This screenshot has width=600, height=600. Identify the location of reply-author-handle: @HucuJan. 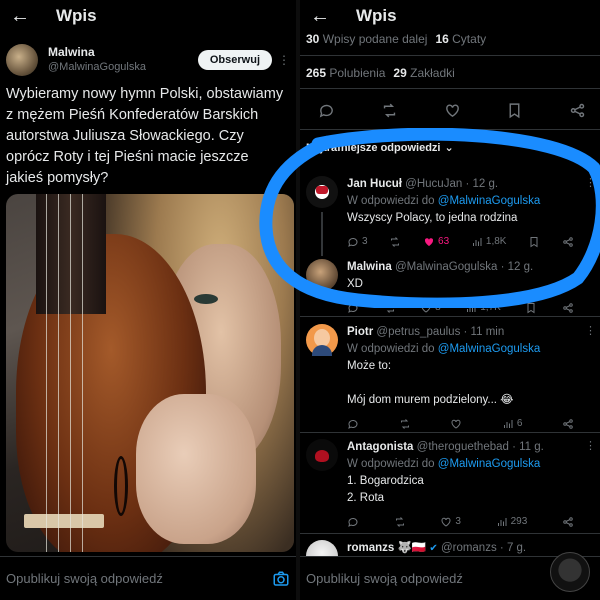
(433, 184).